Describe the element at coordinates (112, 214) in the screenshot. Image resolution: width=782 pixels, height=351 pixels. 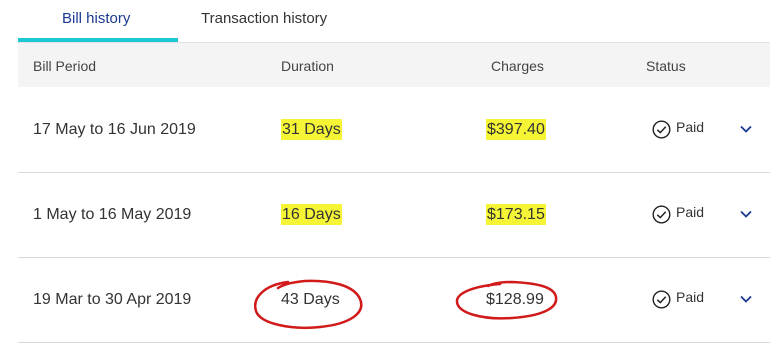
I see `bill-period: 1 May to 16 May 2019` at that location.